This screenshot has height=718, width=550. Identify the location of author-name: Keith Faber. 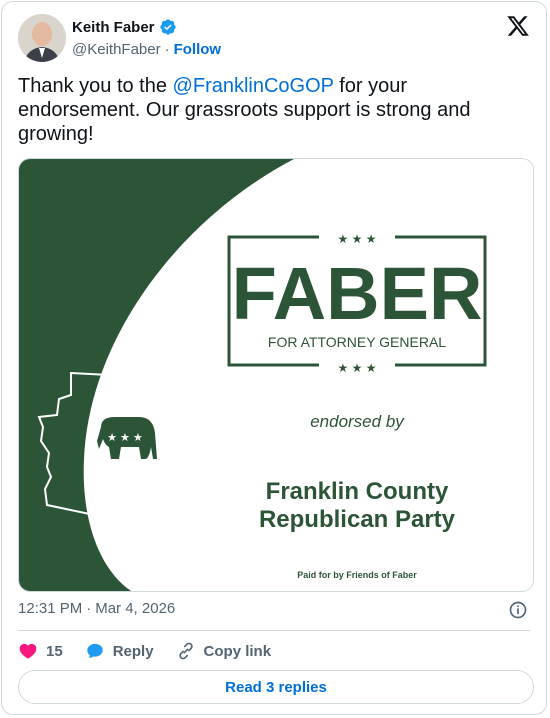
(113, 27).